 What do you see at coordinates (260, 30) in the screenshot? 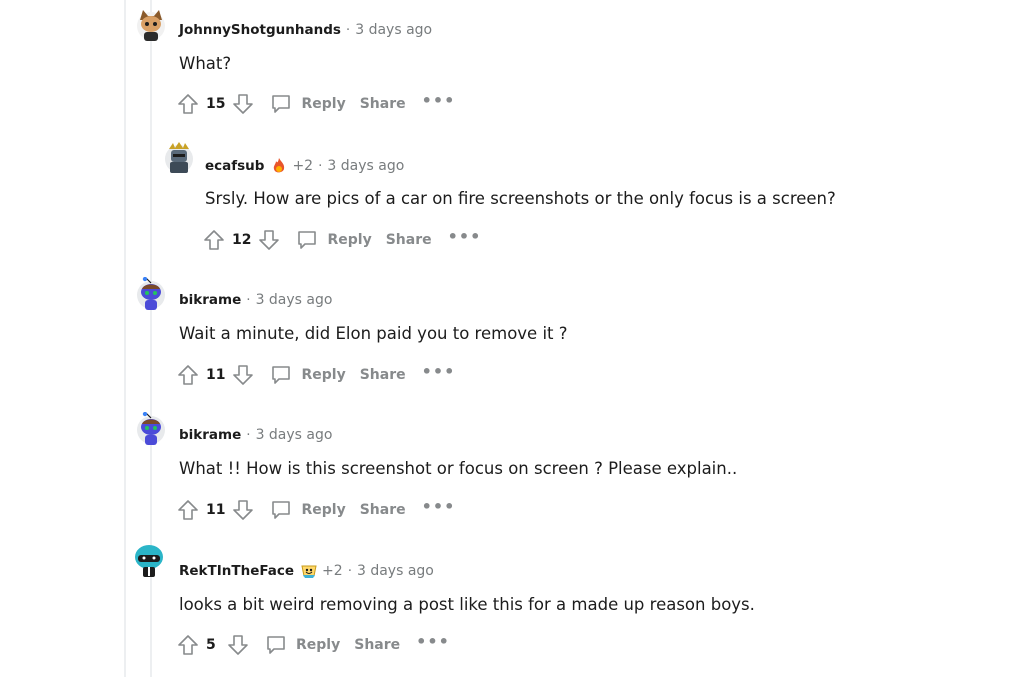
I see `author-name: JohnnyShotgunhands` at bounding box center [260, 30].